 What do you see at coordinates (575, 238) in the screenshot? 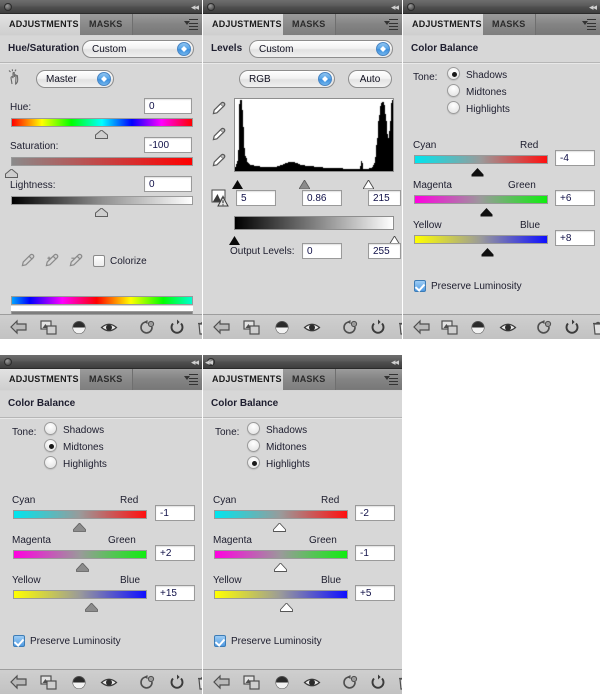
I see `yellow-blue-value: +8` at bounding box center [575, 238].